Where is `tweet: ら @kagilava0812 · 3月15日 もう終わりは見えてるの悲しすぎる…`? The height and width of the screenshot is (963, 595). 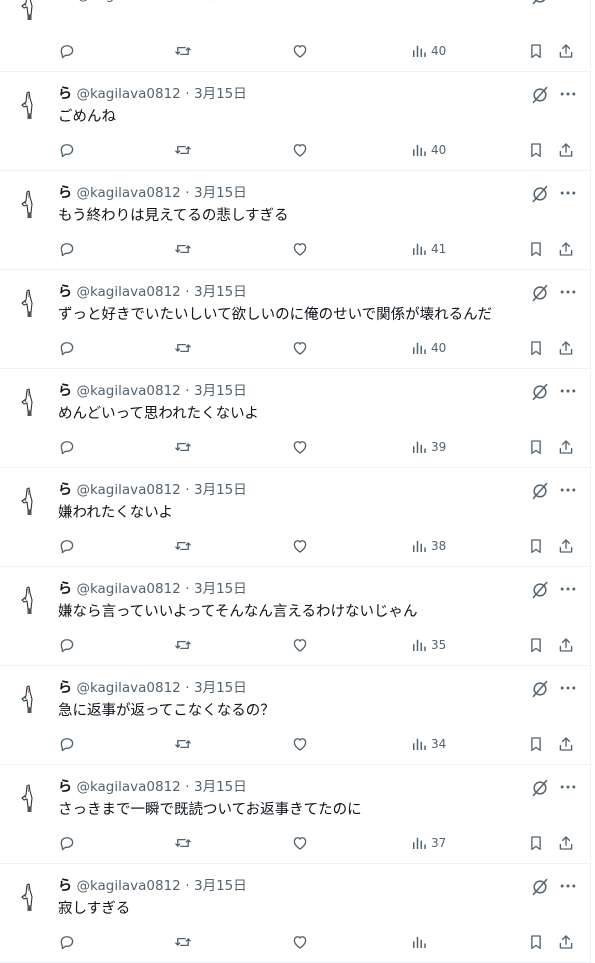
tweet: ら @kagilava0812 · 3月15日 もう終わりは見えてるの悲しすぎる… is located at coordinates (295, 220).